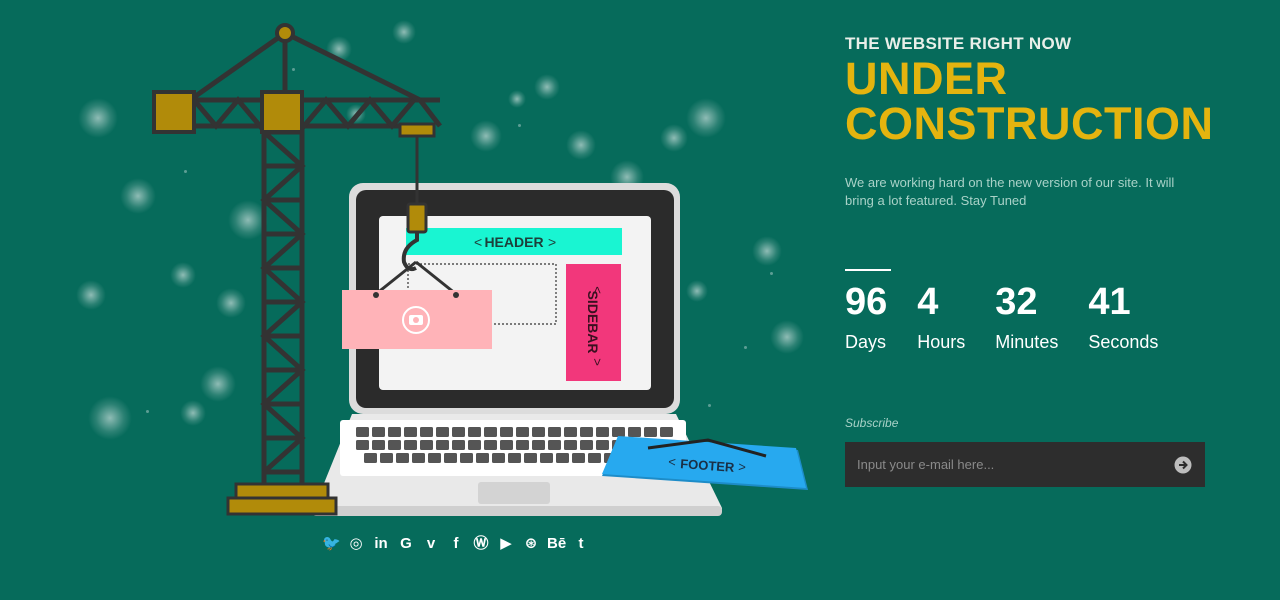 The width and height of the screenshot is (1280, 600). I want to click on countdown-days: 96 Days, so click(866, 316).